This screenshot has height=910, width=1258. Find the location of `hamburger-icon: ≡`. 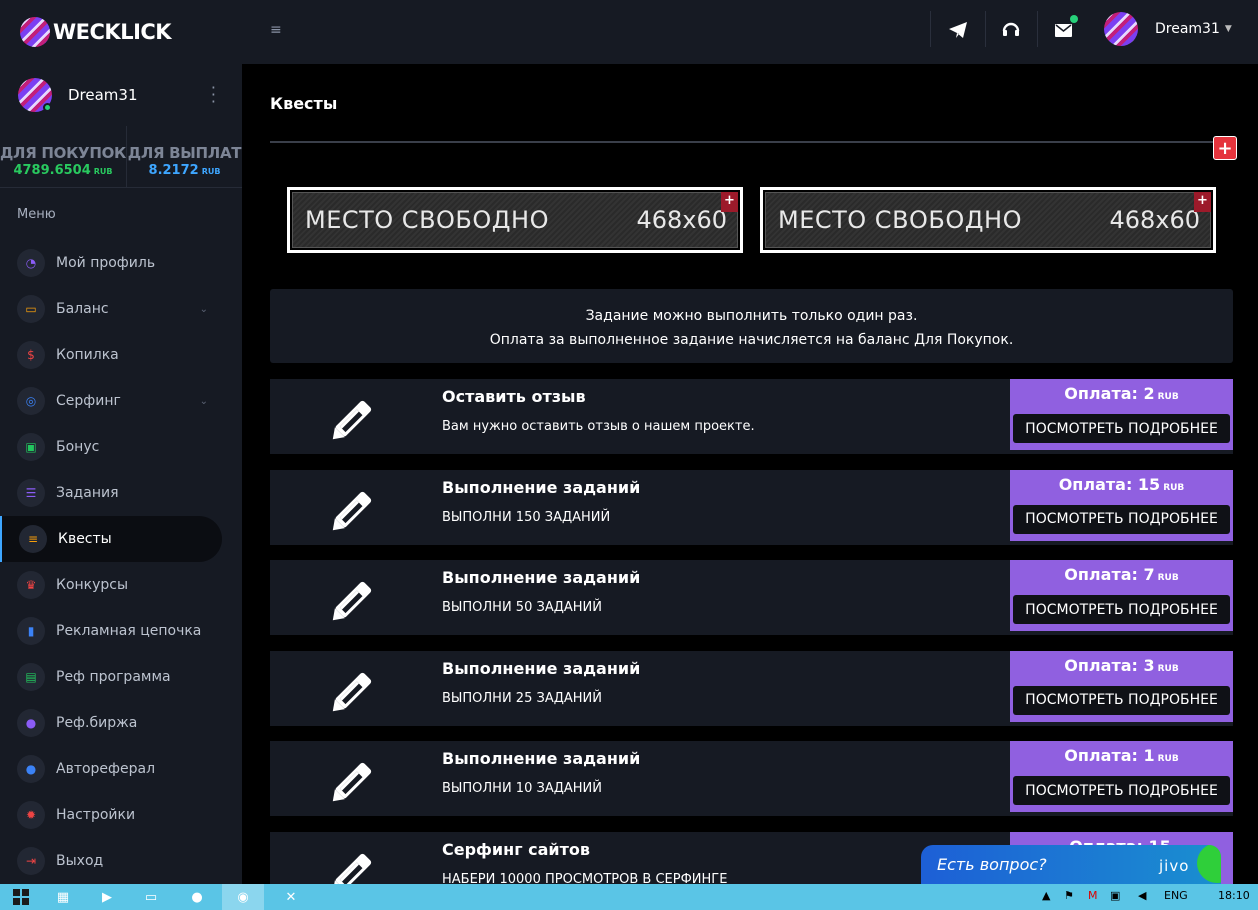

hamburger-icon: ≡ is located at coordinates (276, 30).